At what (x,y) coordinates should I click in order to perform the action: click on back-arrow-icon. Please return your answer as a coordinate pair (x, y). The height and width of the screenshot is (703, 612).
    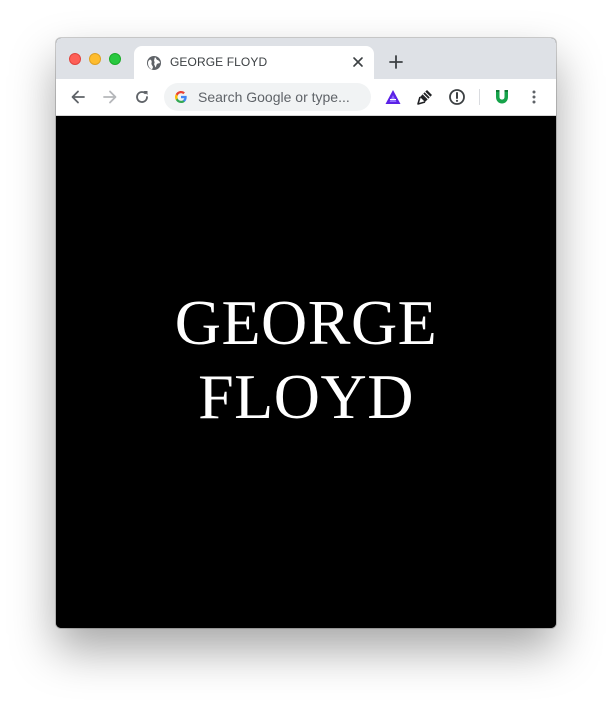
    Looking at the image, I should click on (78, 97).